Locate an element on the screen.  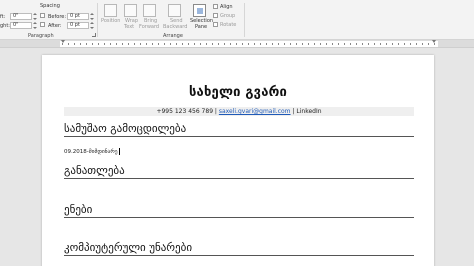
indent-left-spinner is located at coordinates (35, 16).